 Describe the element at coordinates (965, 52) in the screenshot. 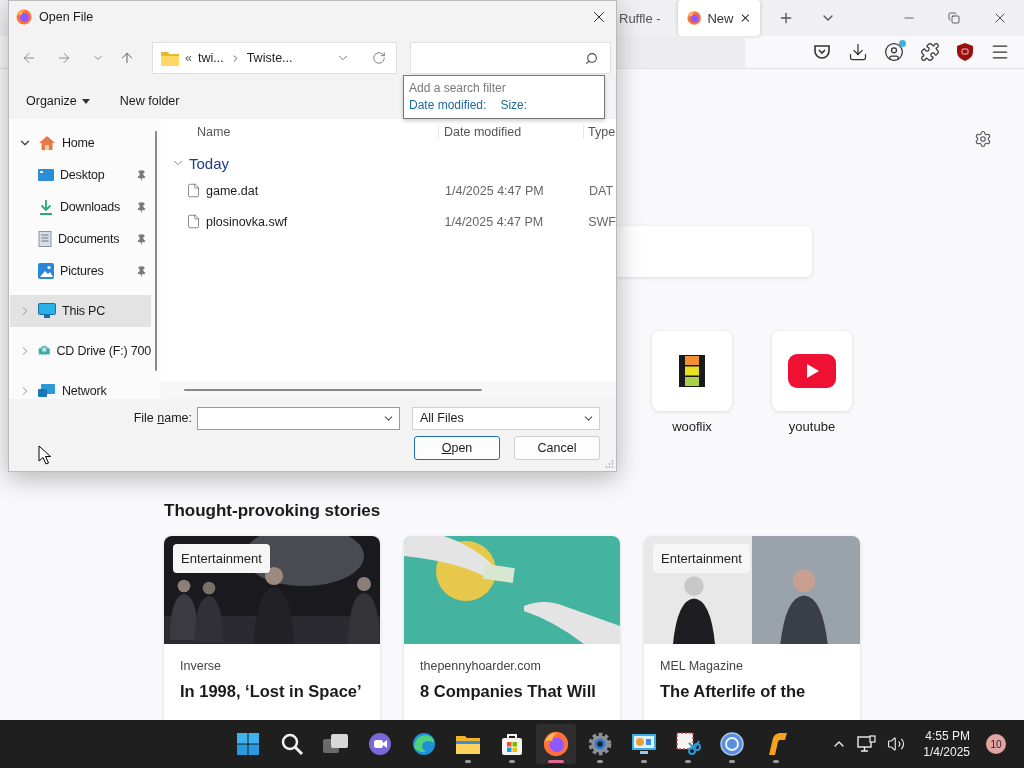

I see `shield-icon` at that location.